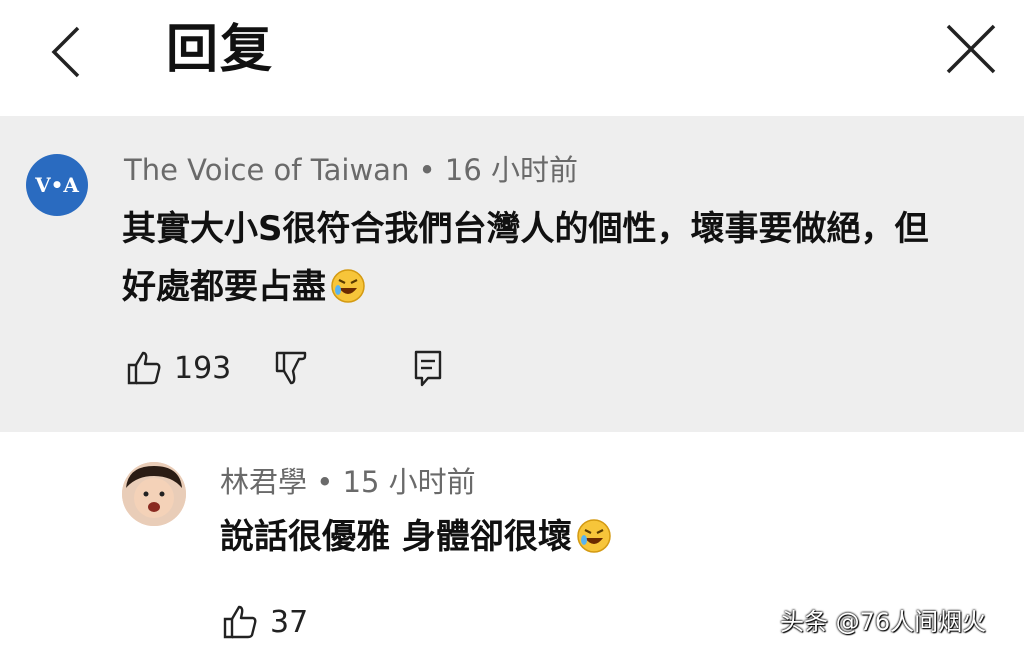 The height and width of the screenshot is (651, 1024). I want to click on close-icon, so click(971, 49).